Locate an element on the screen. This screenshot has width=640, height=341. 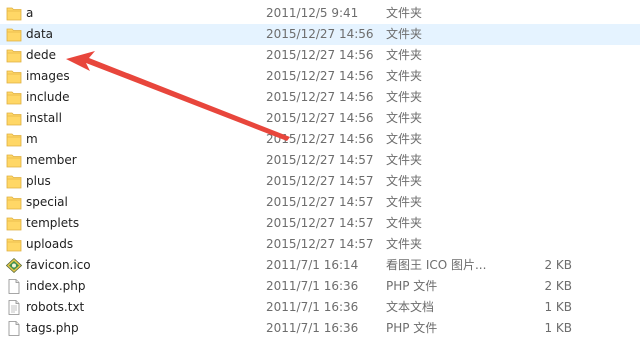
file-name: images is located at coordinates (48, 76).